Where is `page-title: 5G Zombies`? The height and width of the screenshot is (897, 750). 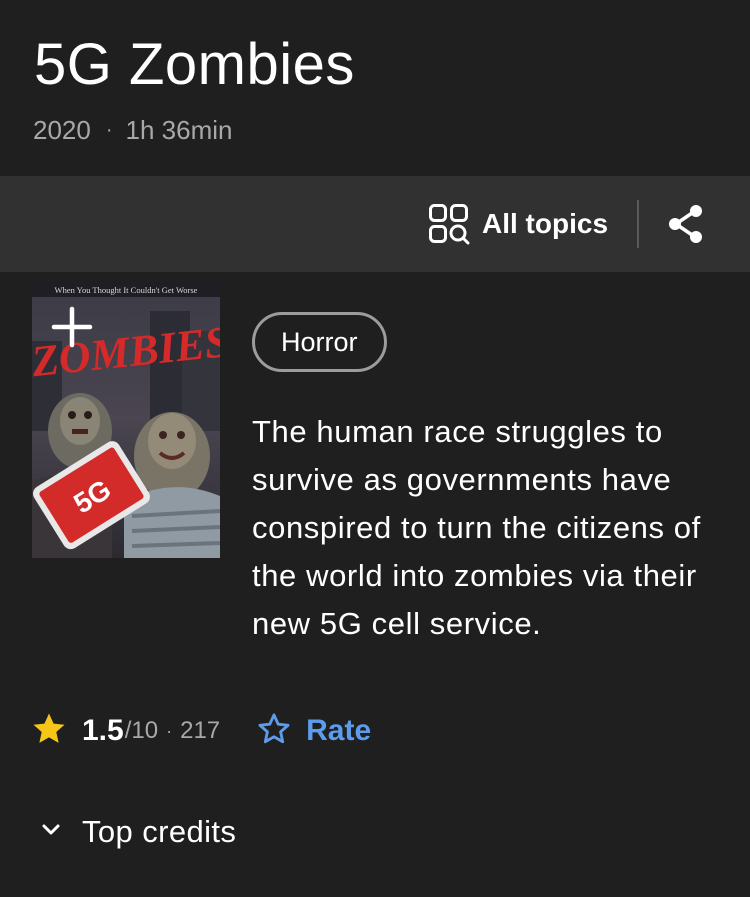 page-title: 5G Zombies is located at coordinates (194, 64).